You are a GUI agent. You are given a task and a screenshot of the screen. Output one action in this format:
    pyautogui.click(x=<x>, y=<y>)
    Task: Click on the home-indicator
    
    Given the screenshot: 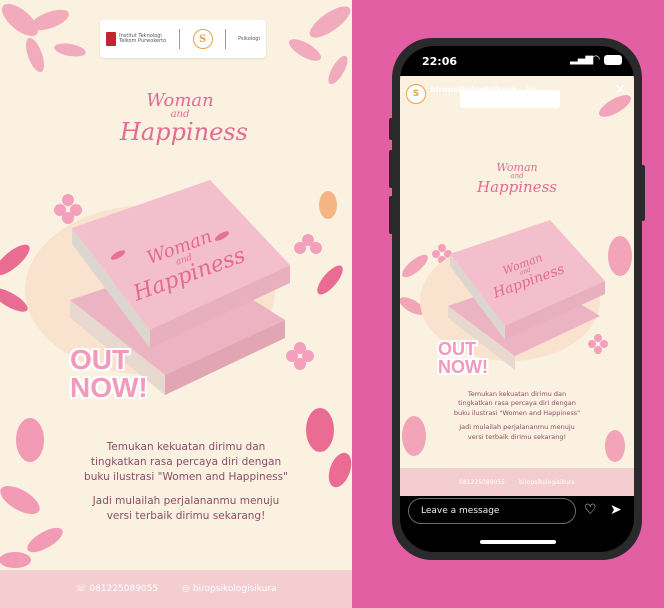 What is the action you would take?
    pyautogui.click(x=518, y=542)
    